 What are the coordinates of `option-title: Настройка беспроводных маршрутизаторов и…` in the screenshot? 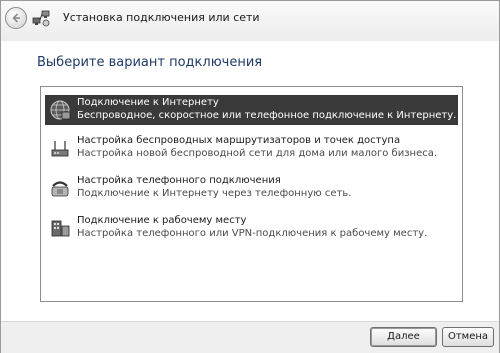 It's located at (239, 140).